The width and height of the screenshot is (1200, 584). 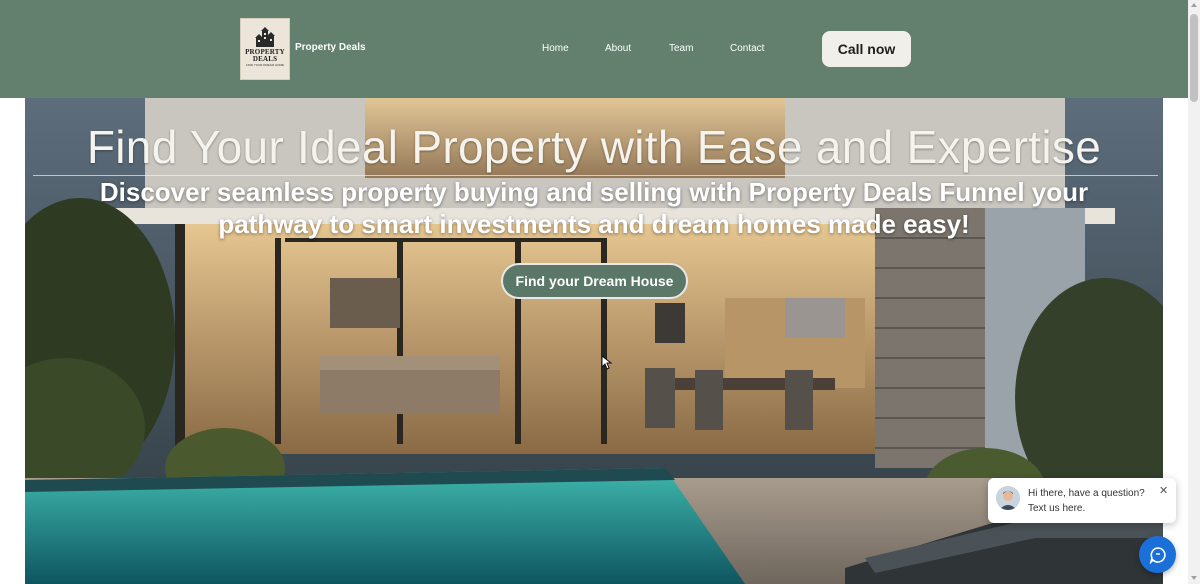 I want to click on agent-avatar, so click(x=1008, y=498).